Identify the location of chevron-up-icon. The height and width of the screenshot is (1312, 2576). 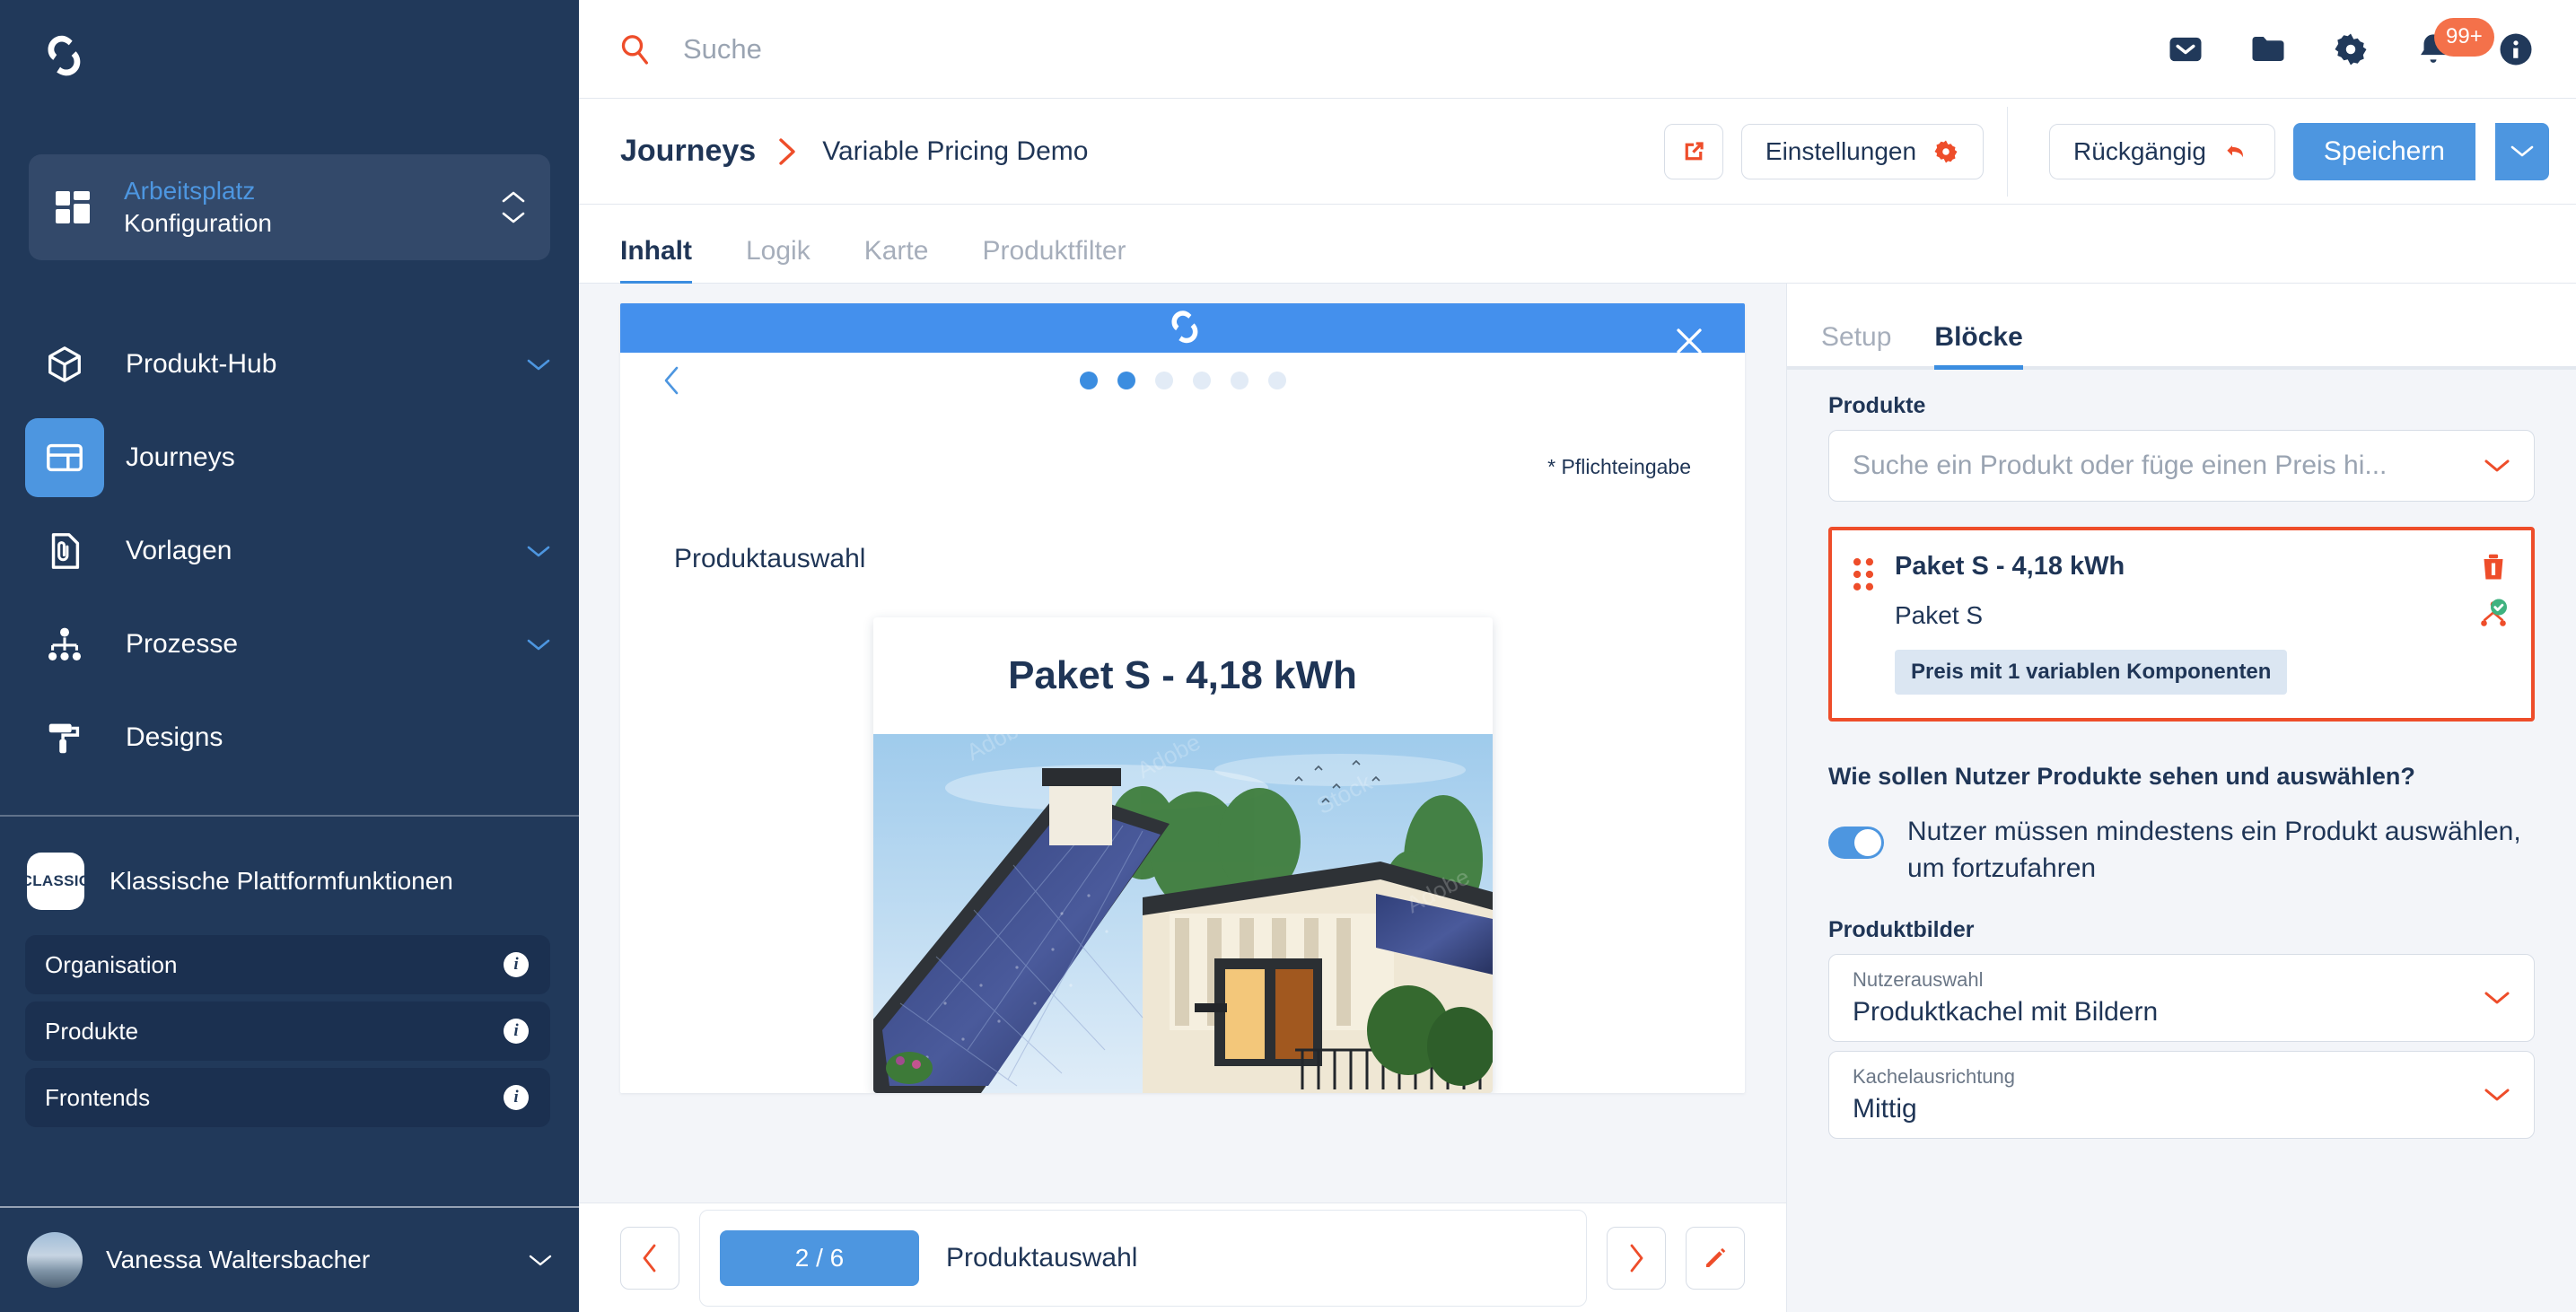
(513, 197).